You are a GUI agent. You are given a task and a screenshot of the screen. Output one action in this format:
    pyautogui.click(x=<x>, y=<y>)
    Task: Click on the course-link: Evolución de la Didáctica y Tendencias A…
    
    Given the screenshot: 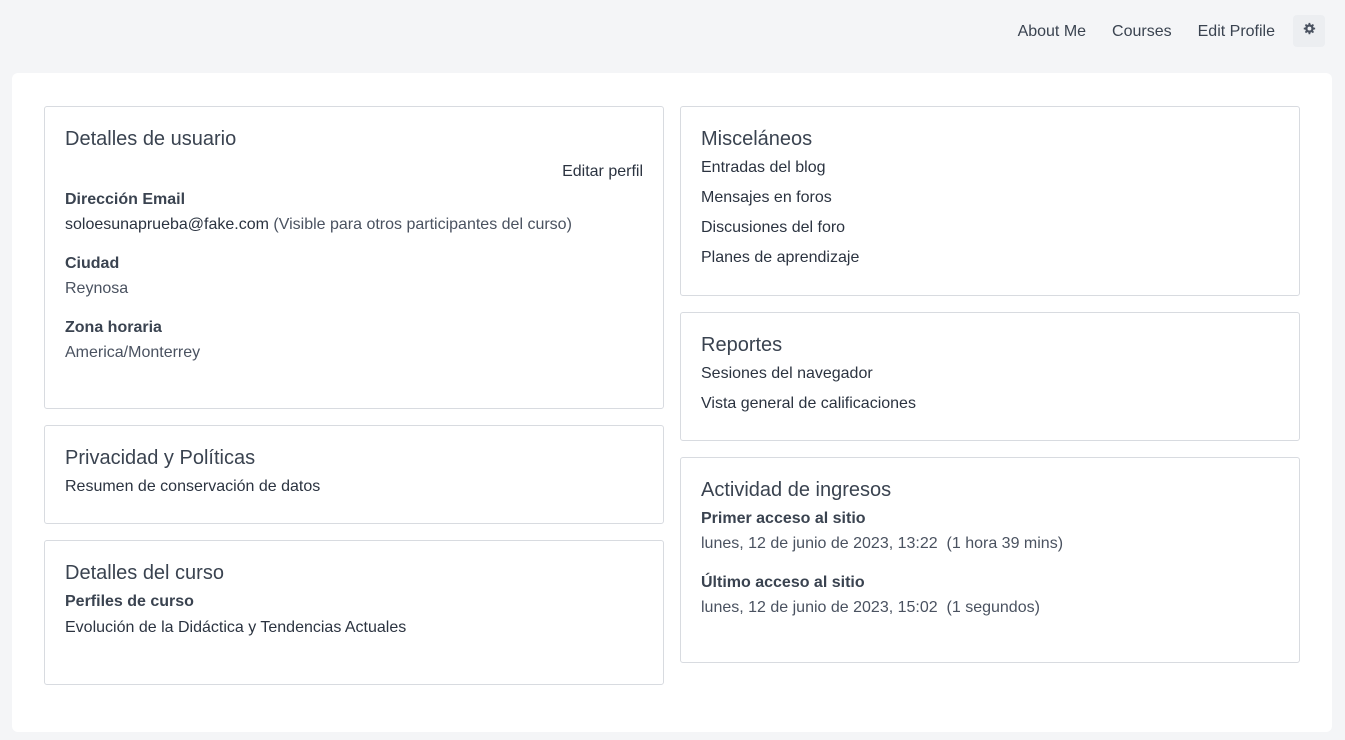 What is the action you would take?
    pyautogui.click(x=354, y=628)
    